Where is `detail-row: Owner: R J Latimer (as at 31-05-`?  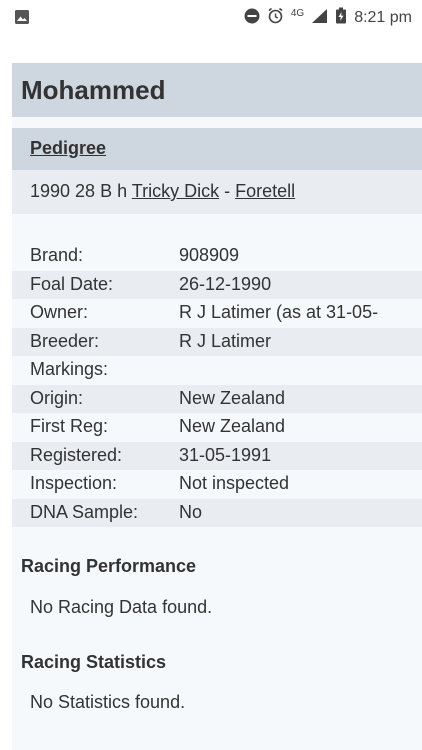 detail-row: Owner: R J Latimer (as at 31-05- is located at coordinates (217, 313).